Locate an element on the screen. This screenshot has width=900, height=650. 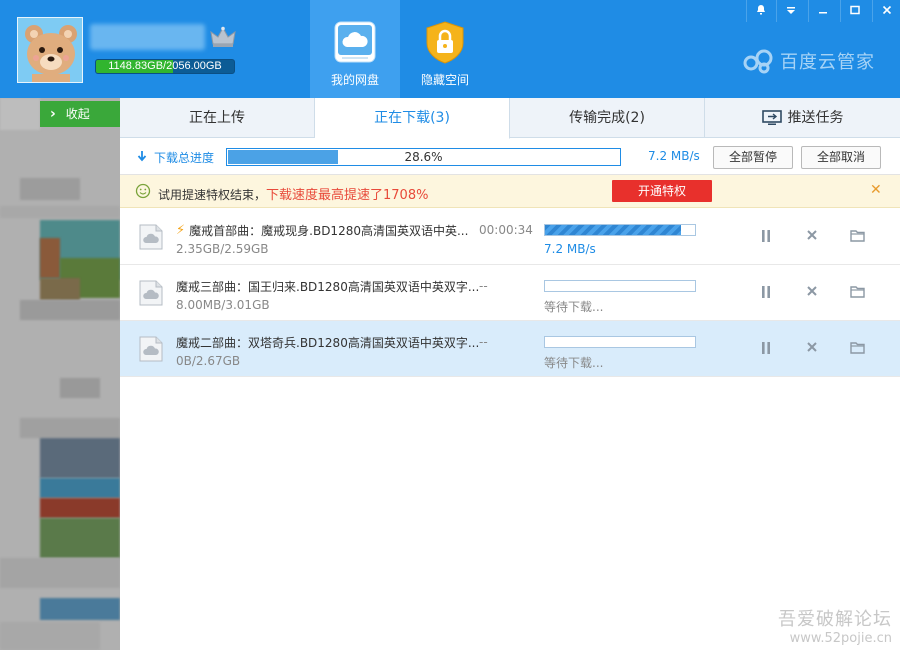
file-progress-fill is located at coordinates (613, 230).